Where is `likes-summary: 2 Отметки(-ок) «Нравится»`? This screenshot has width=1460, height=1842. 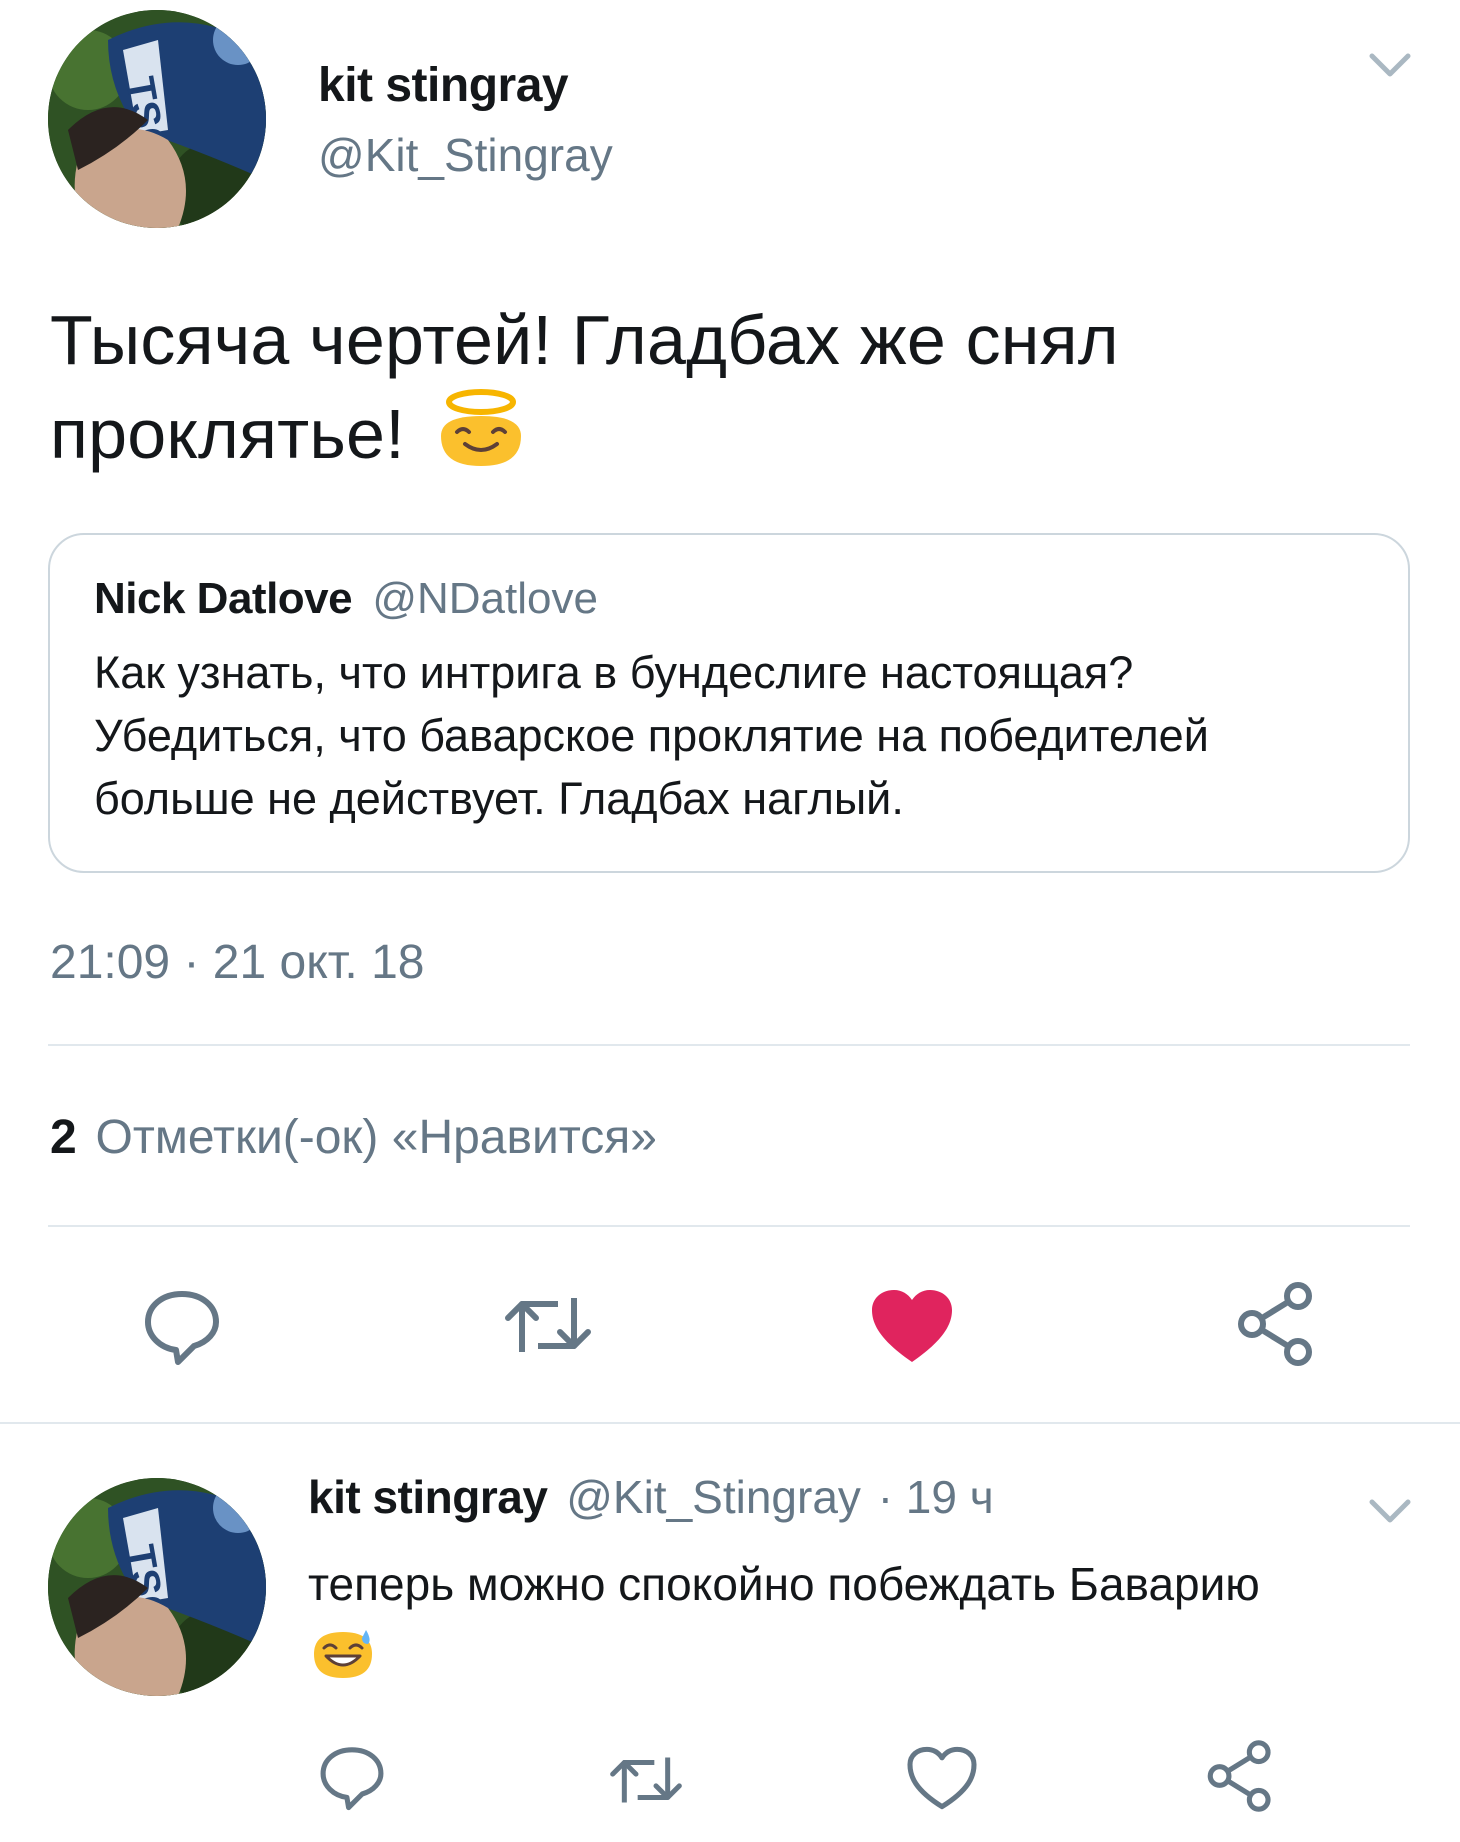
likes-summary: 2 Отметки(-ок) «Нравится» is located at coordinates (353, 1137).